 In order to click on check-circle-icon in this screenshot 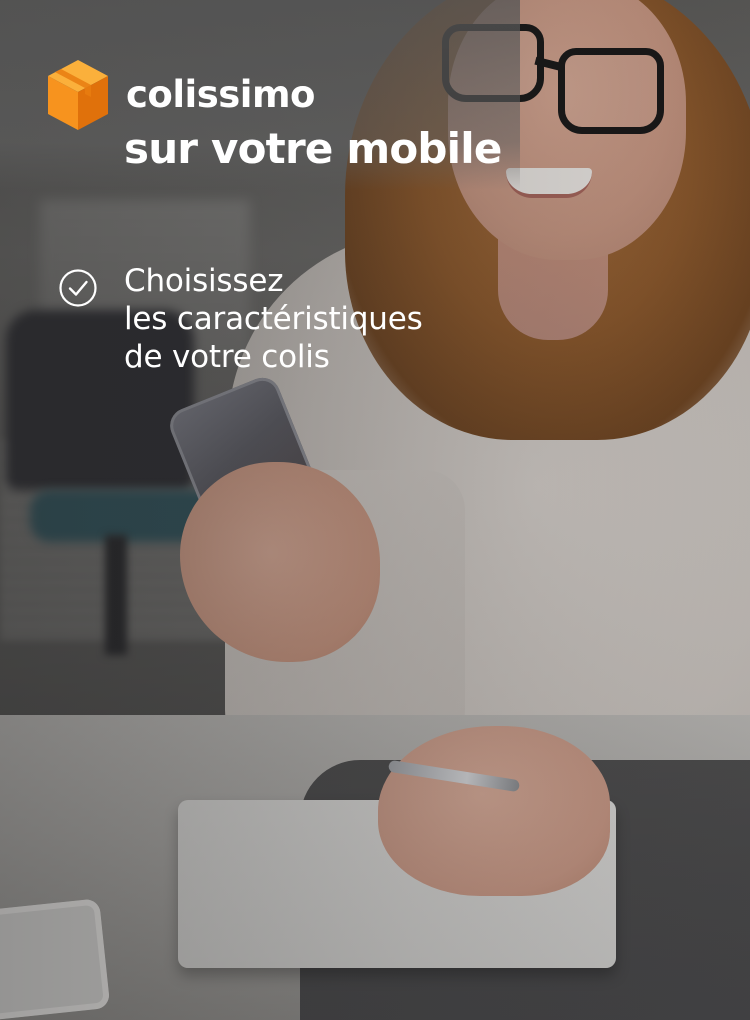, I will do `click(78, 288)`.